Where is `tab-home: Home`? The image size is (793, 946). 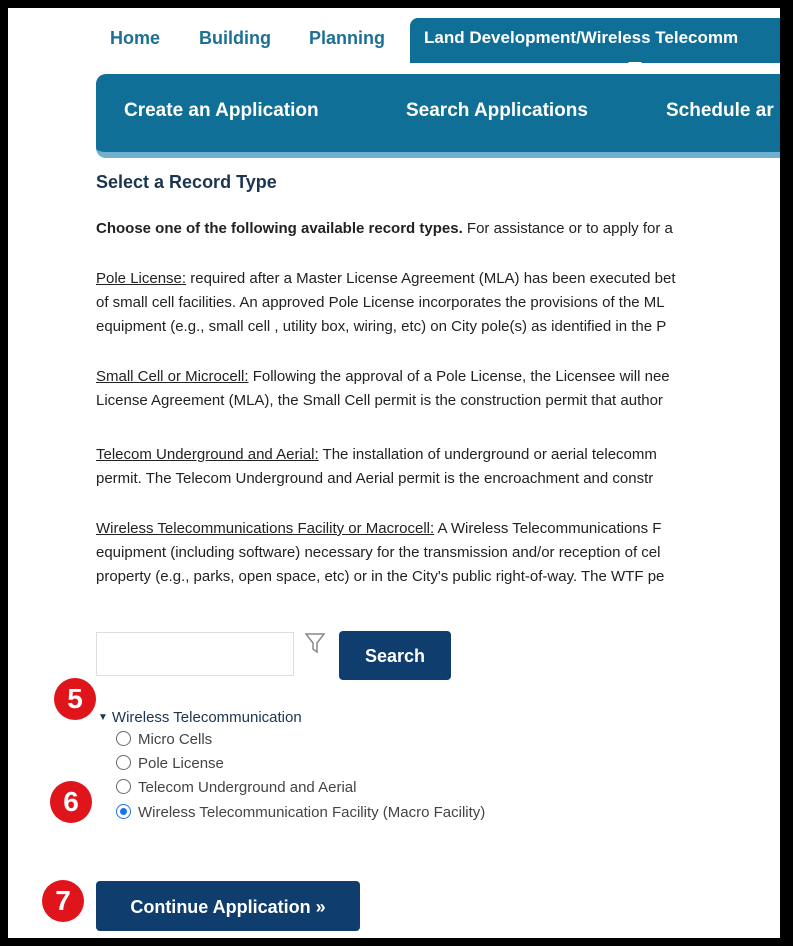 tab-home: Home is located at coordinates (135, 40).